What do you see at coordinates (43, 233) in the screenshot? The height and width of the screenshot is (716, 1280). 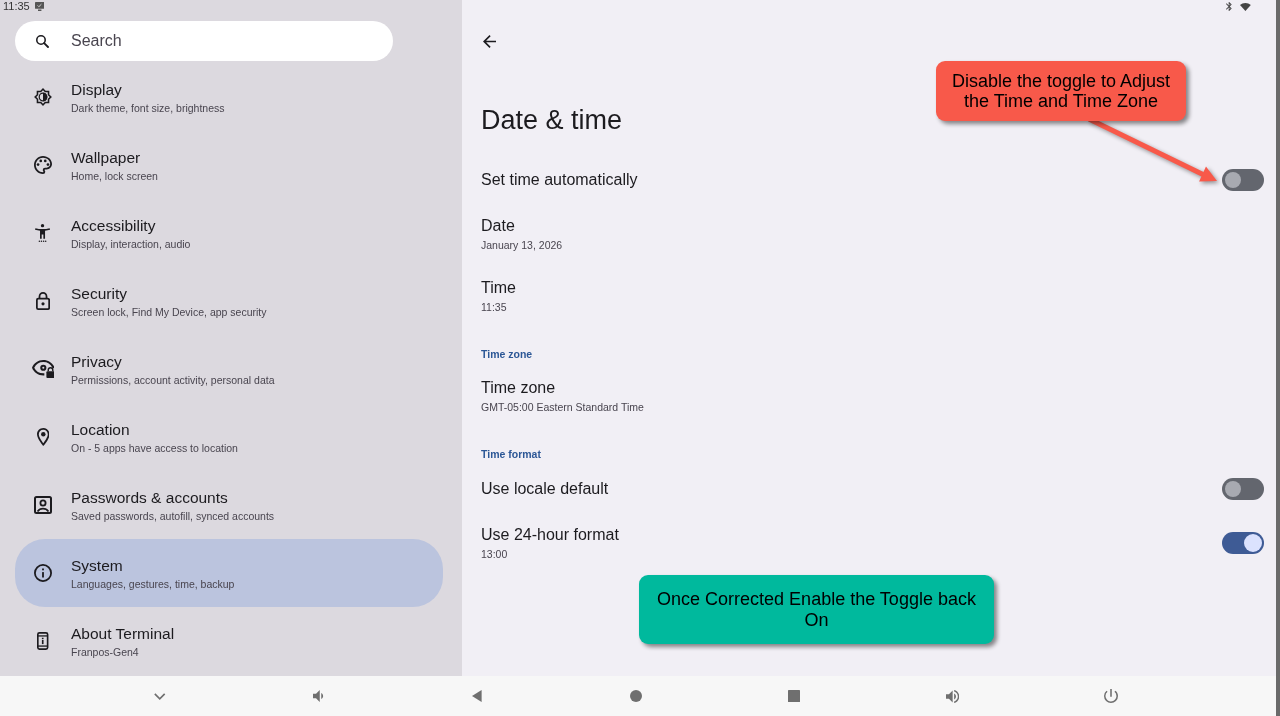 I see `accessibility-icon` at bounding box center [43, 233].